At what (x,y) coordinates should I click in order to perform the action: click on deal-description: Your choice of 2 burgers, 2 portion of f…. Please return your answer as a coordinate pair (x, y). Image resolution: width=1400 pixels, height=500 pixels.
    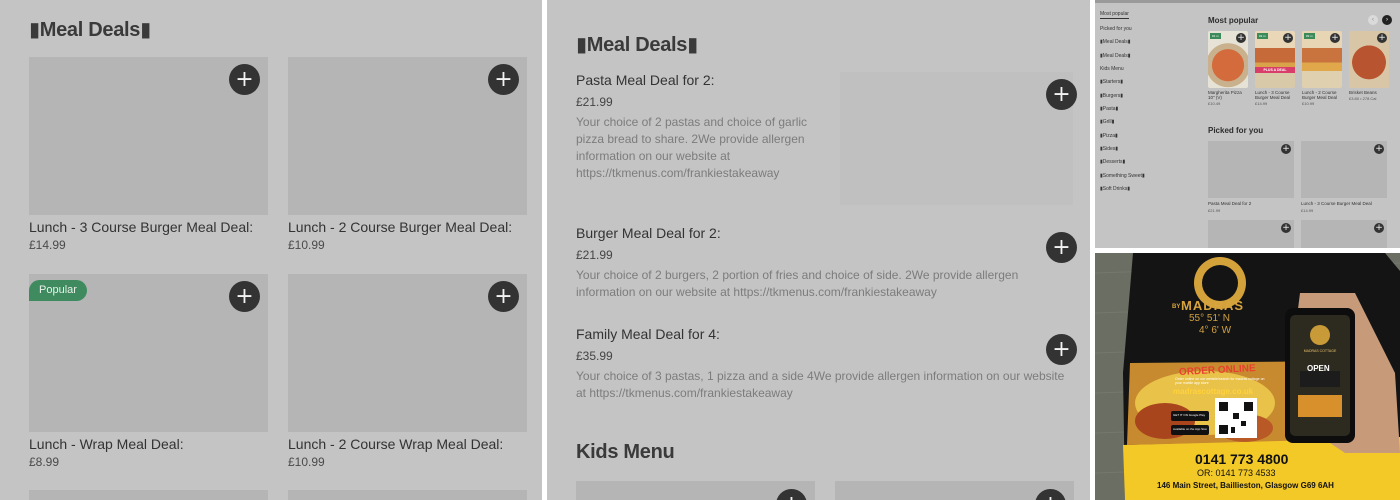
    Looking at the image, I should click on (797, 283).